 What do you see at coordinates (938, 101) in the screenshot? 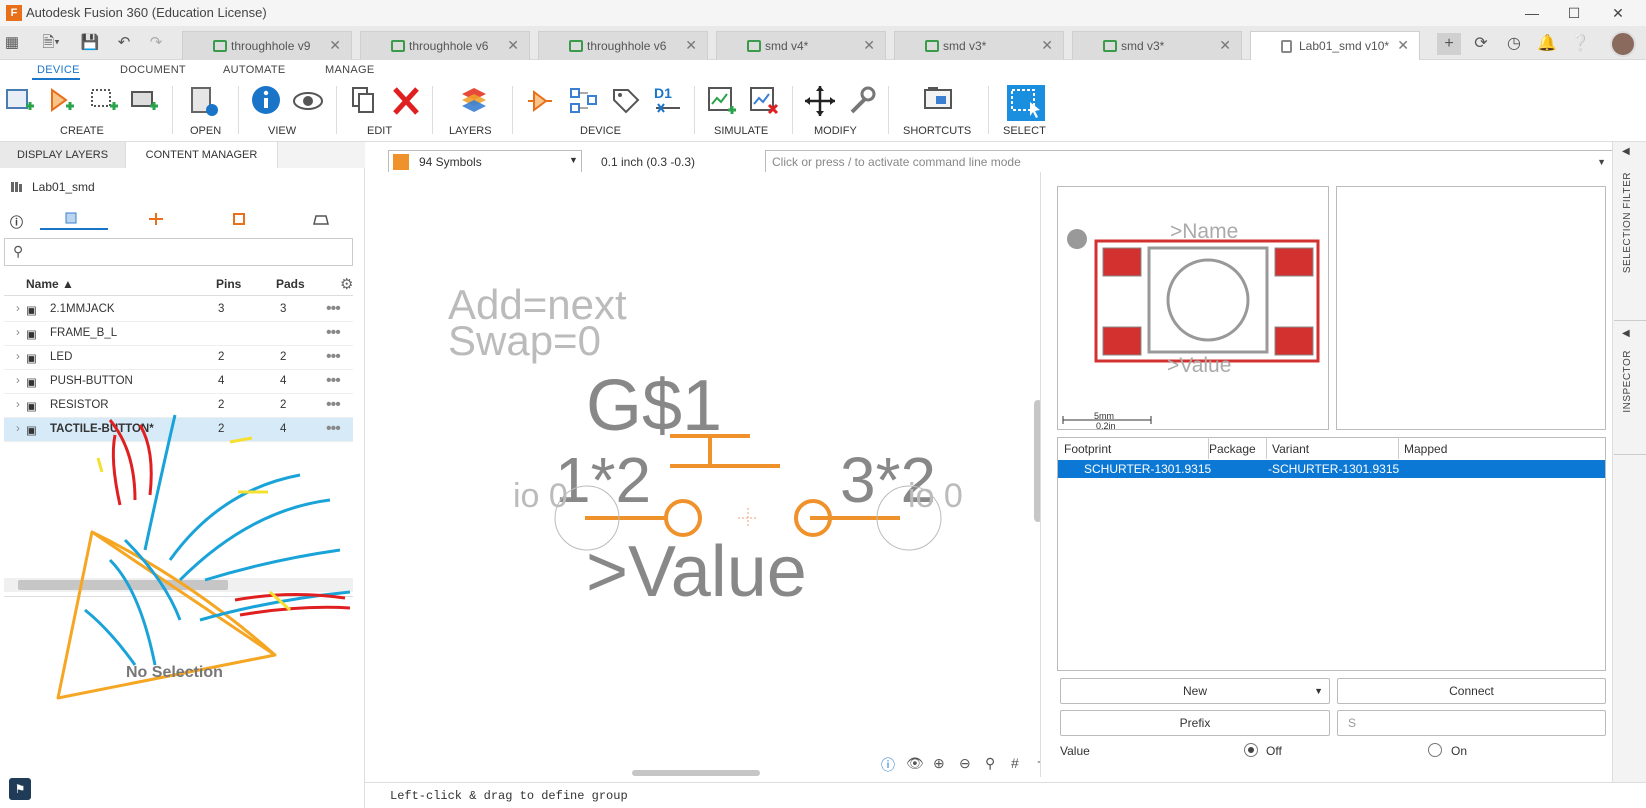
I see `shortcuts-icon` at bounding box center [938, 101].